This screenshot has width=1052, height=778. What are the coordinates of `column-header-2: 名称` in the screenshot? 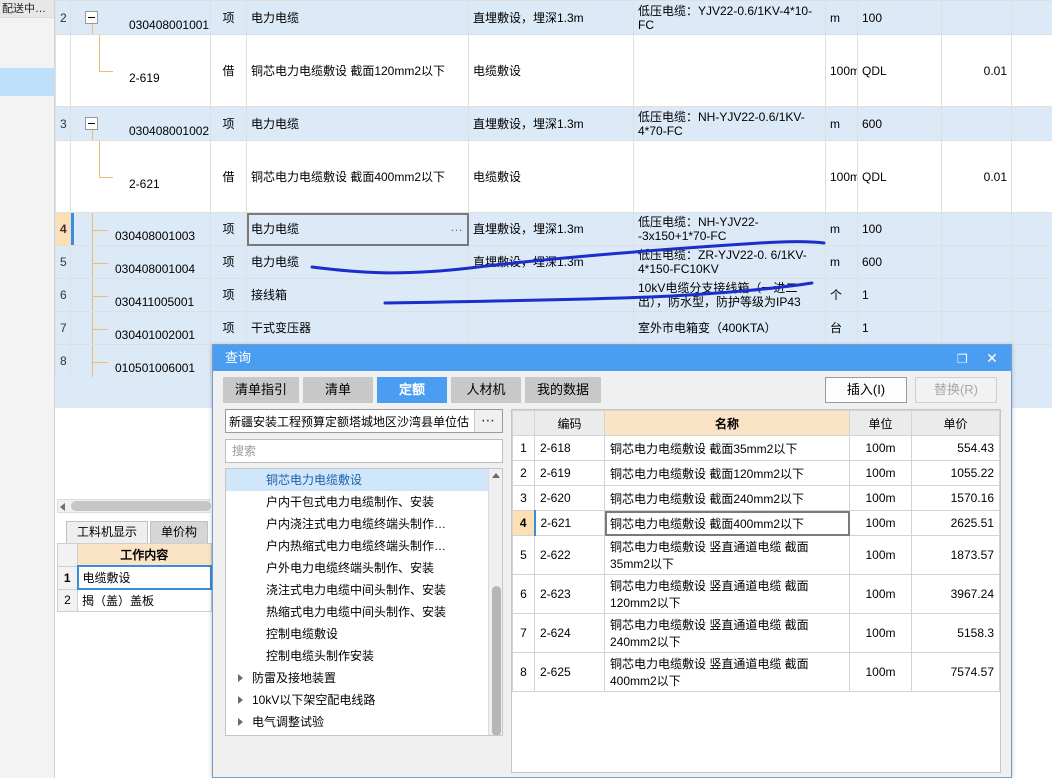 It's located at (727, 423).